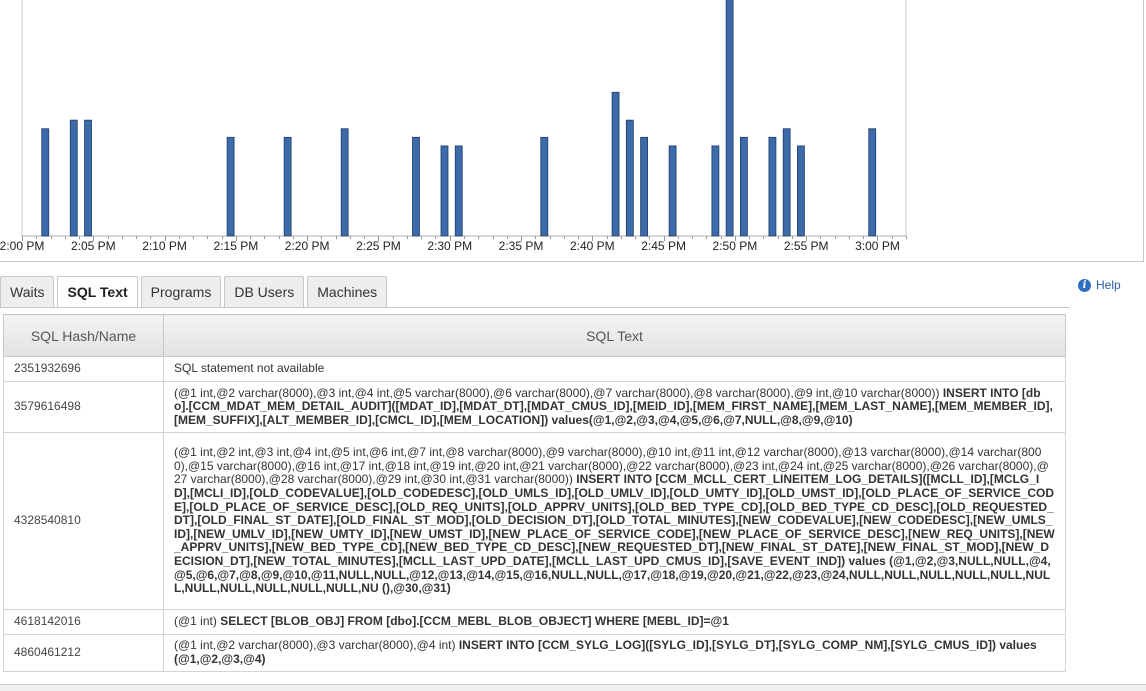  What do you see at coordinates (236, 246) in the screenshot?
I see `x-tick-label: 2:15 PM` at bounding box center [236, 246].